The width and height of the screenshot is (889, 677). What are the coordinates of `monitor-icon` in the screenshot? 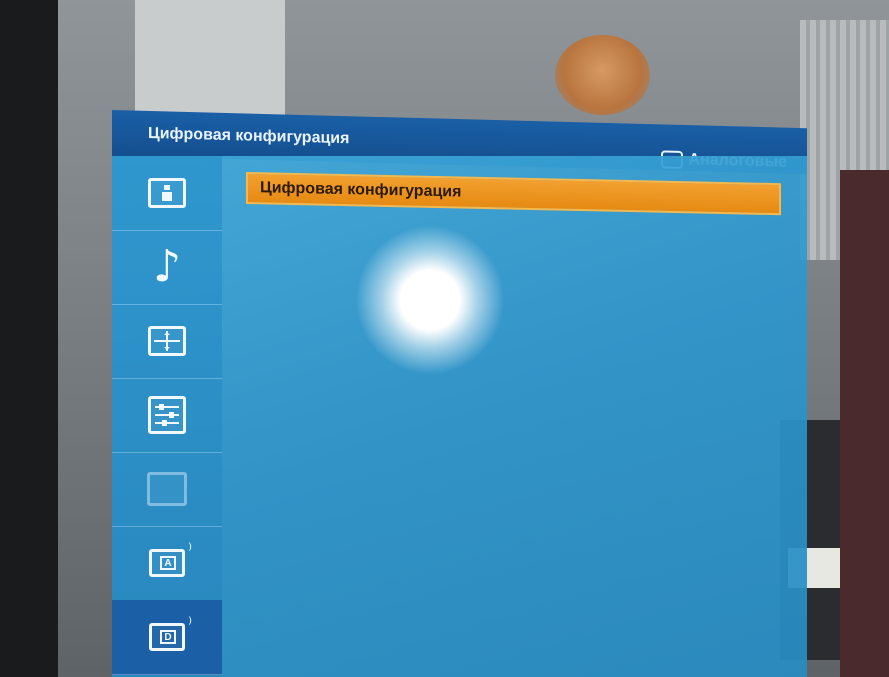 It's located at (167, 489).